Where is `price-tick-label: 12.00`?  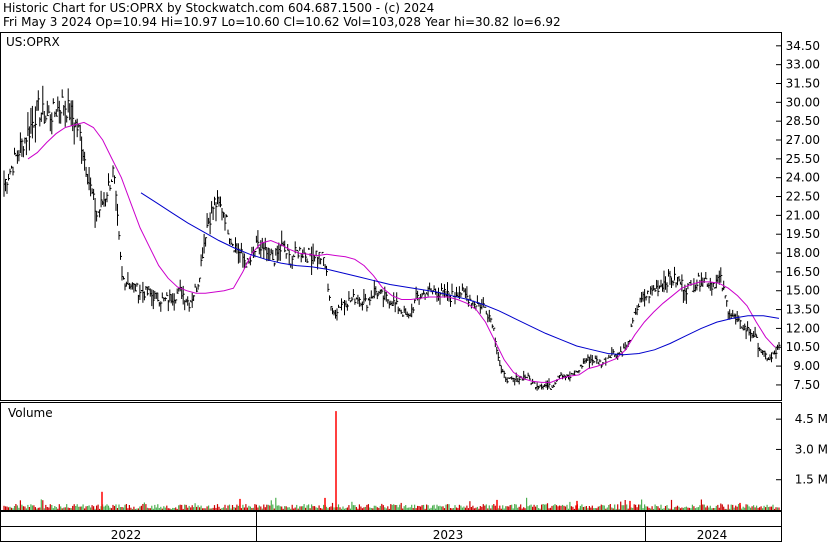
price-tick-label: 12.00 is located at coordinates (803, 328).